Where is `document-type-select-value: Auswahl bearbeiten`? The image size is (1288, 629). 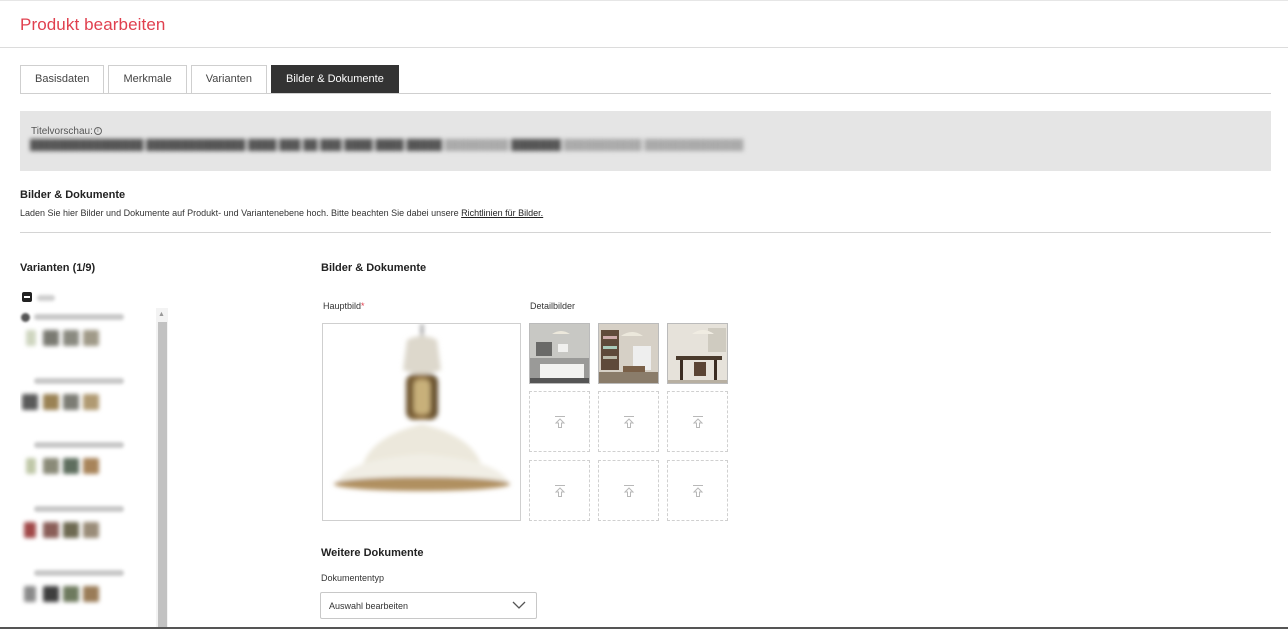 document-type-select-value: Auswahl bearbeiten is located at coordinates (369, 606).